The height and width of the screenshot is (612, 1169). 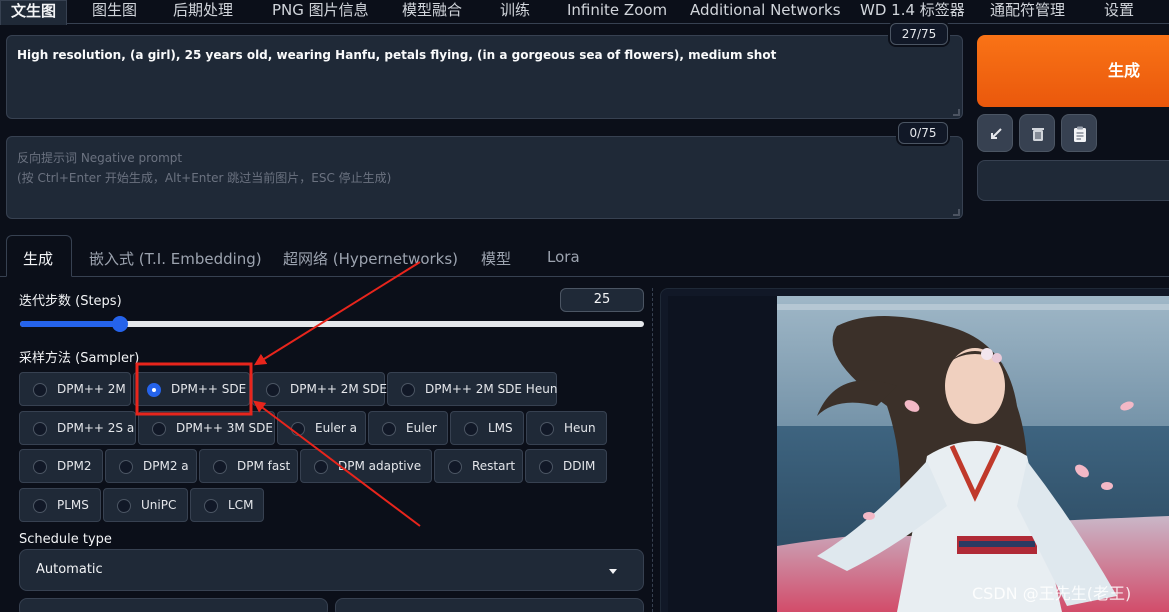 I want to click on tab-ti-embedding: 嵌入式 (T.I. Embedding), so click(x=175, y=258).